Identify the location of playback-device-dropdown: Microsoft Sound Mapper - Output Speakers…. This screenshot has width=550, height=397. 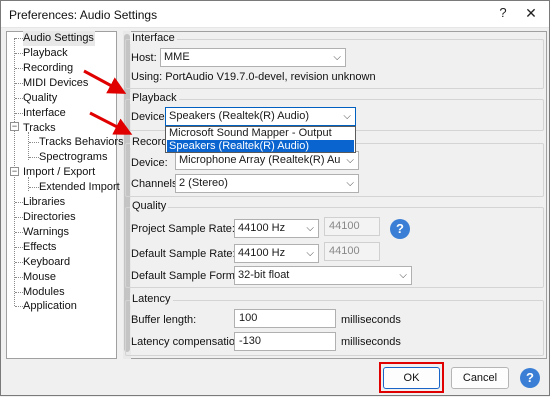
(260, 139).